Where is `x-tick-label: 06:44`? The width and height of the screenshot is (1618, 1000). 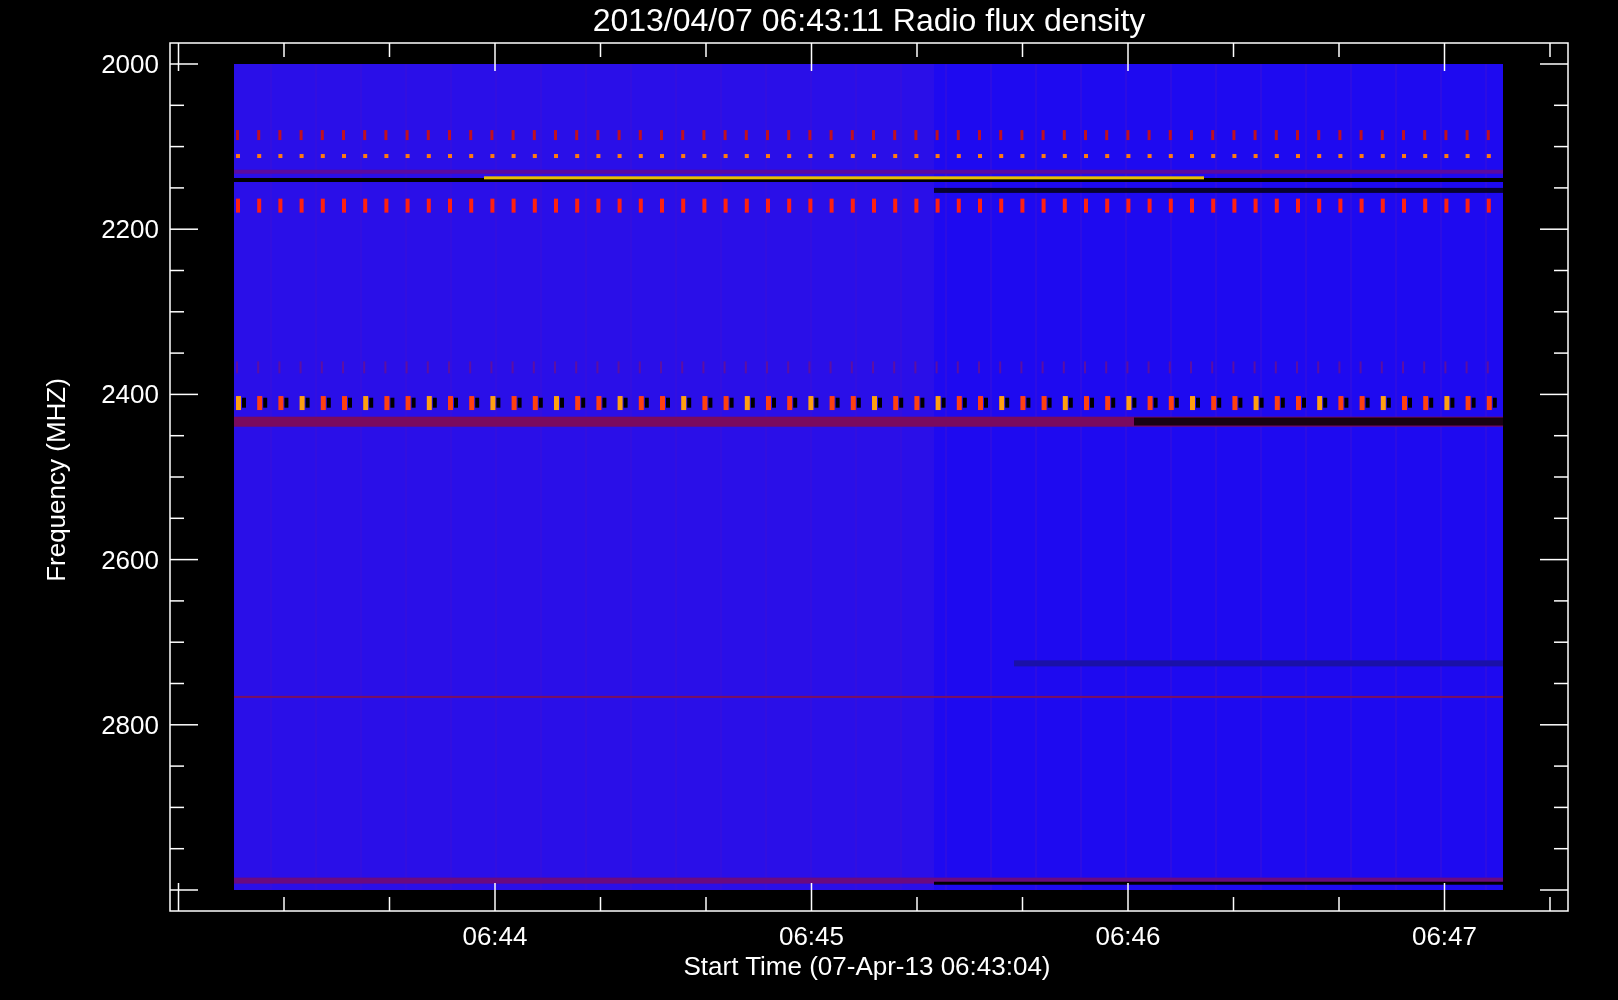 x-tick-label: 06:44 is located at coordinates (495, 936).